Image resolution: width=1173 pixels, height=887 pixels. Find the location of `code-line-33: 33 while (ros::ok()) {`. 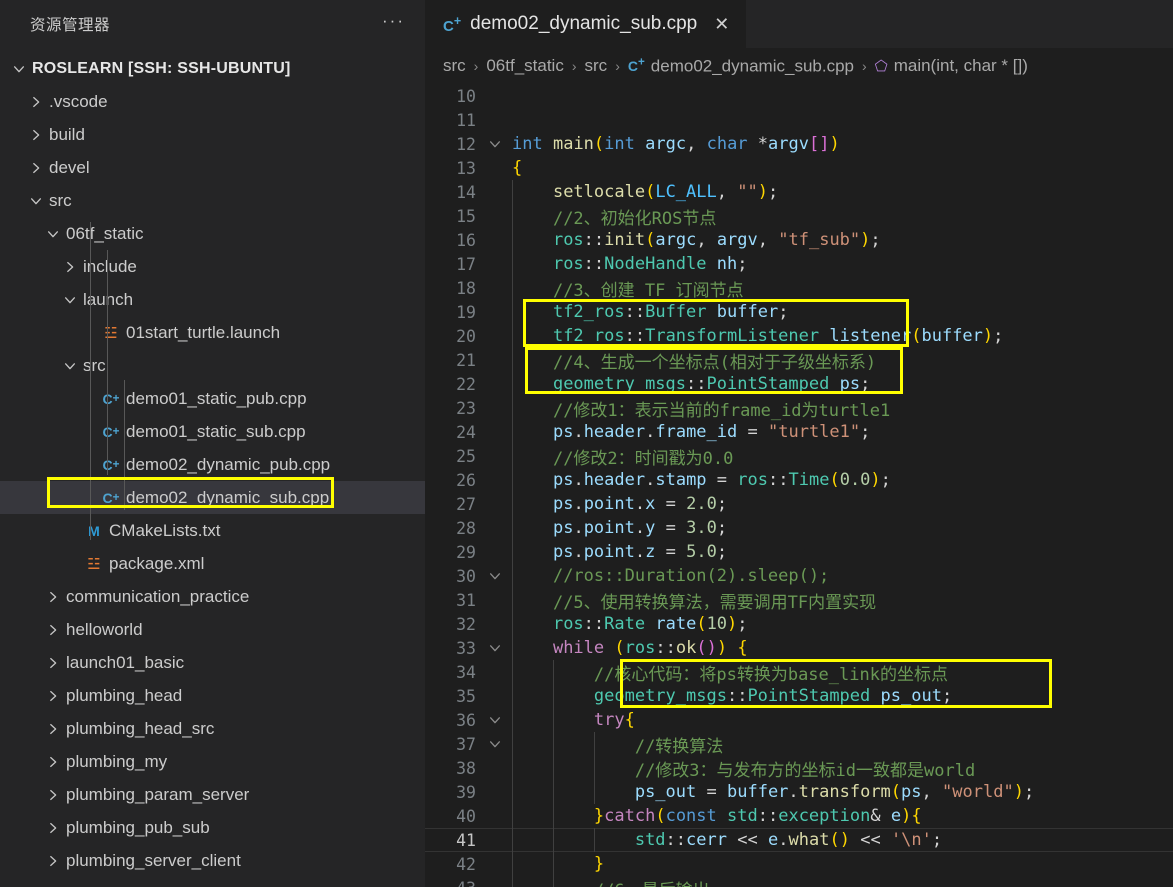

code-line-33: 33 while (ros::ok()) { is located at coordinates (799, 648).